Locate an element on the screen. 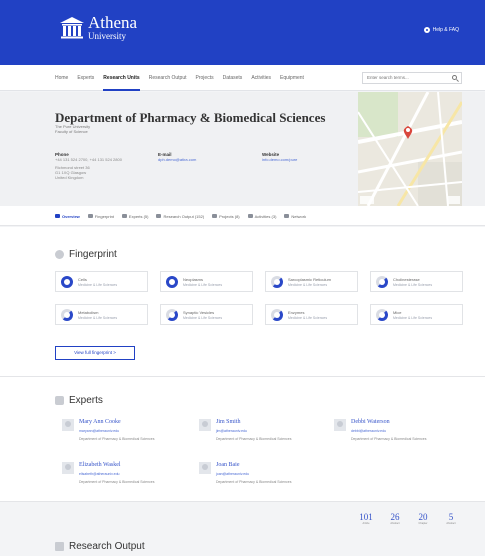  expert-email: jim@atherauniv.edu is located at coordinates (231, 431).